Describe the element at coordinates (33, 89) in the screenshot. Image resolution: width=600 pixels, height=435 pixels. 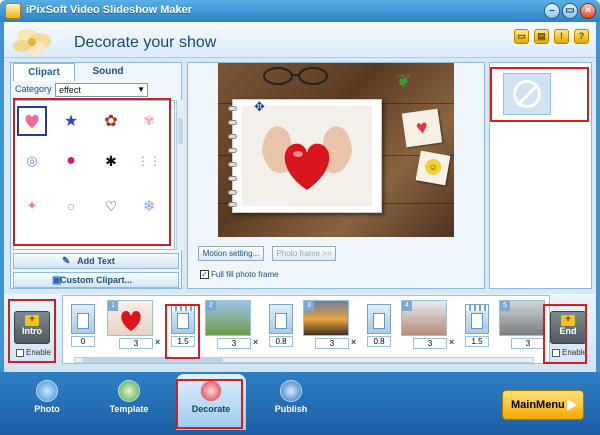
I see `category-label: Category` at that location.